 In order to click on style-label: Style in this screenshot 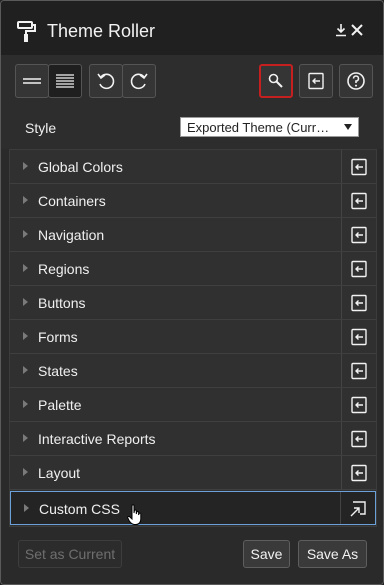, I will do `click(41, 128)`.